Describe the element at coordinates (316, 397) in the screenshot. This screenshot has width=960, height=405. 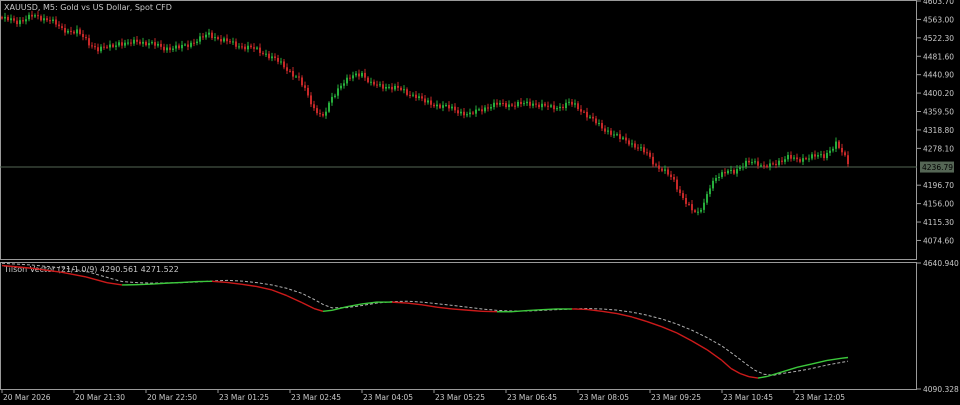
I see `time-tick-label: 23 Mar 02:45` at that location.